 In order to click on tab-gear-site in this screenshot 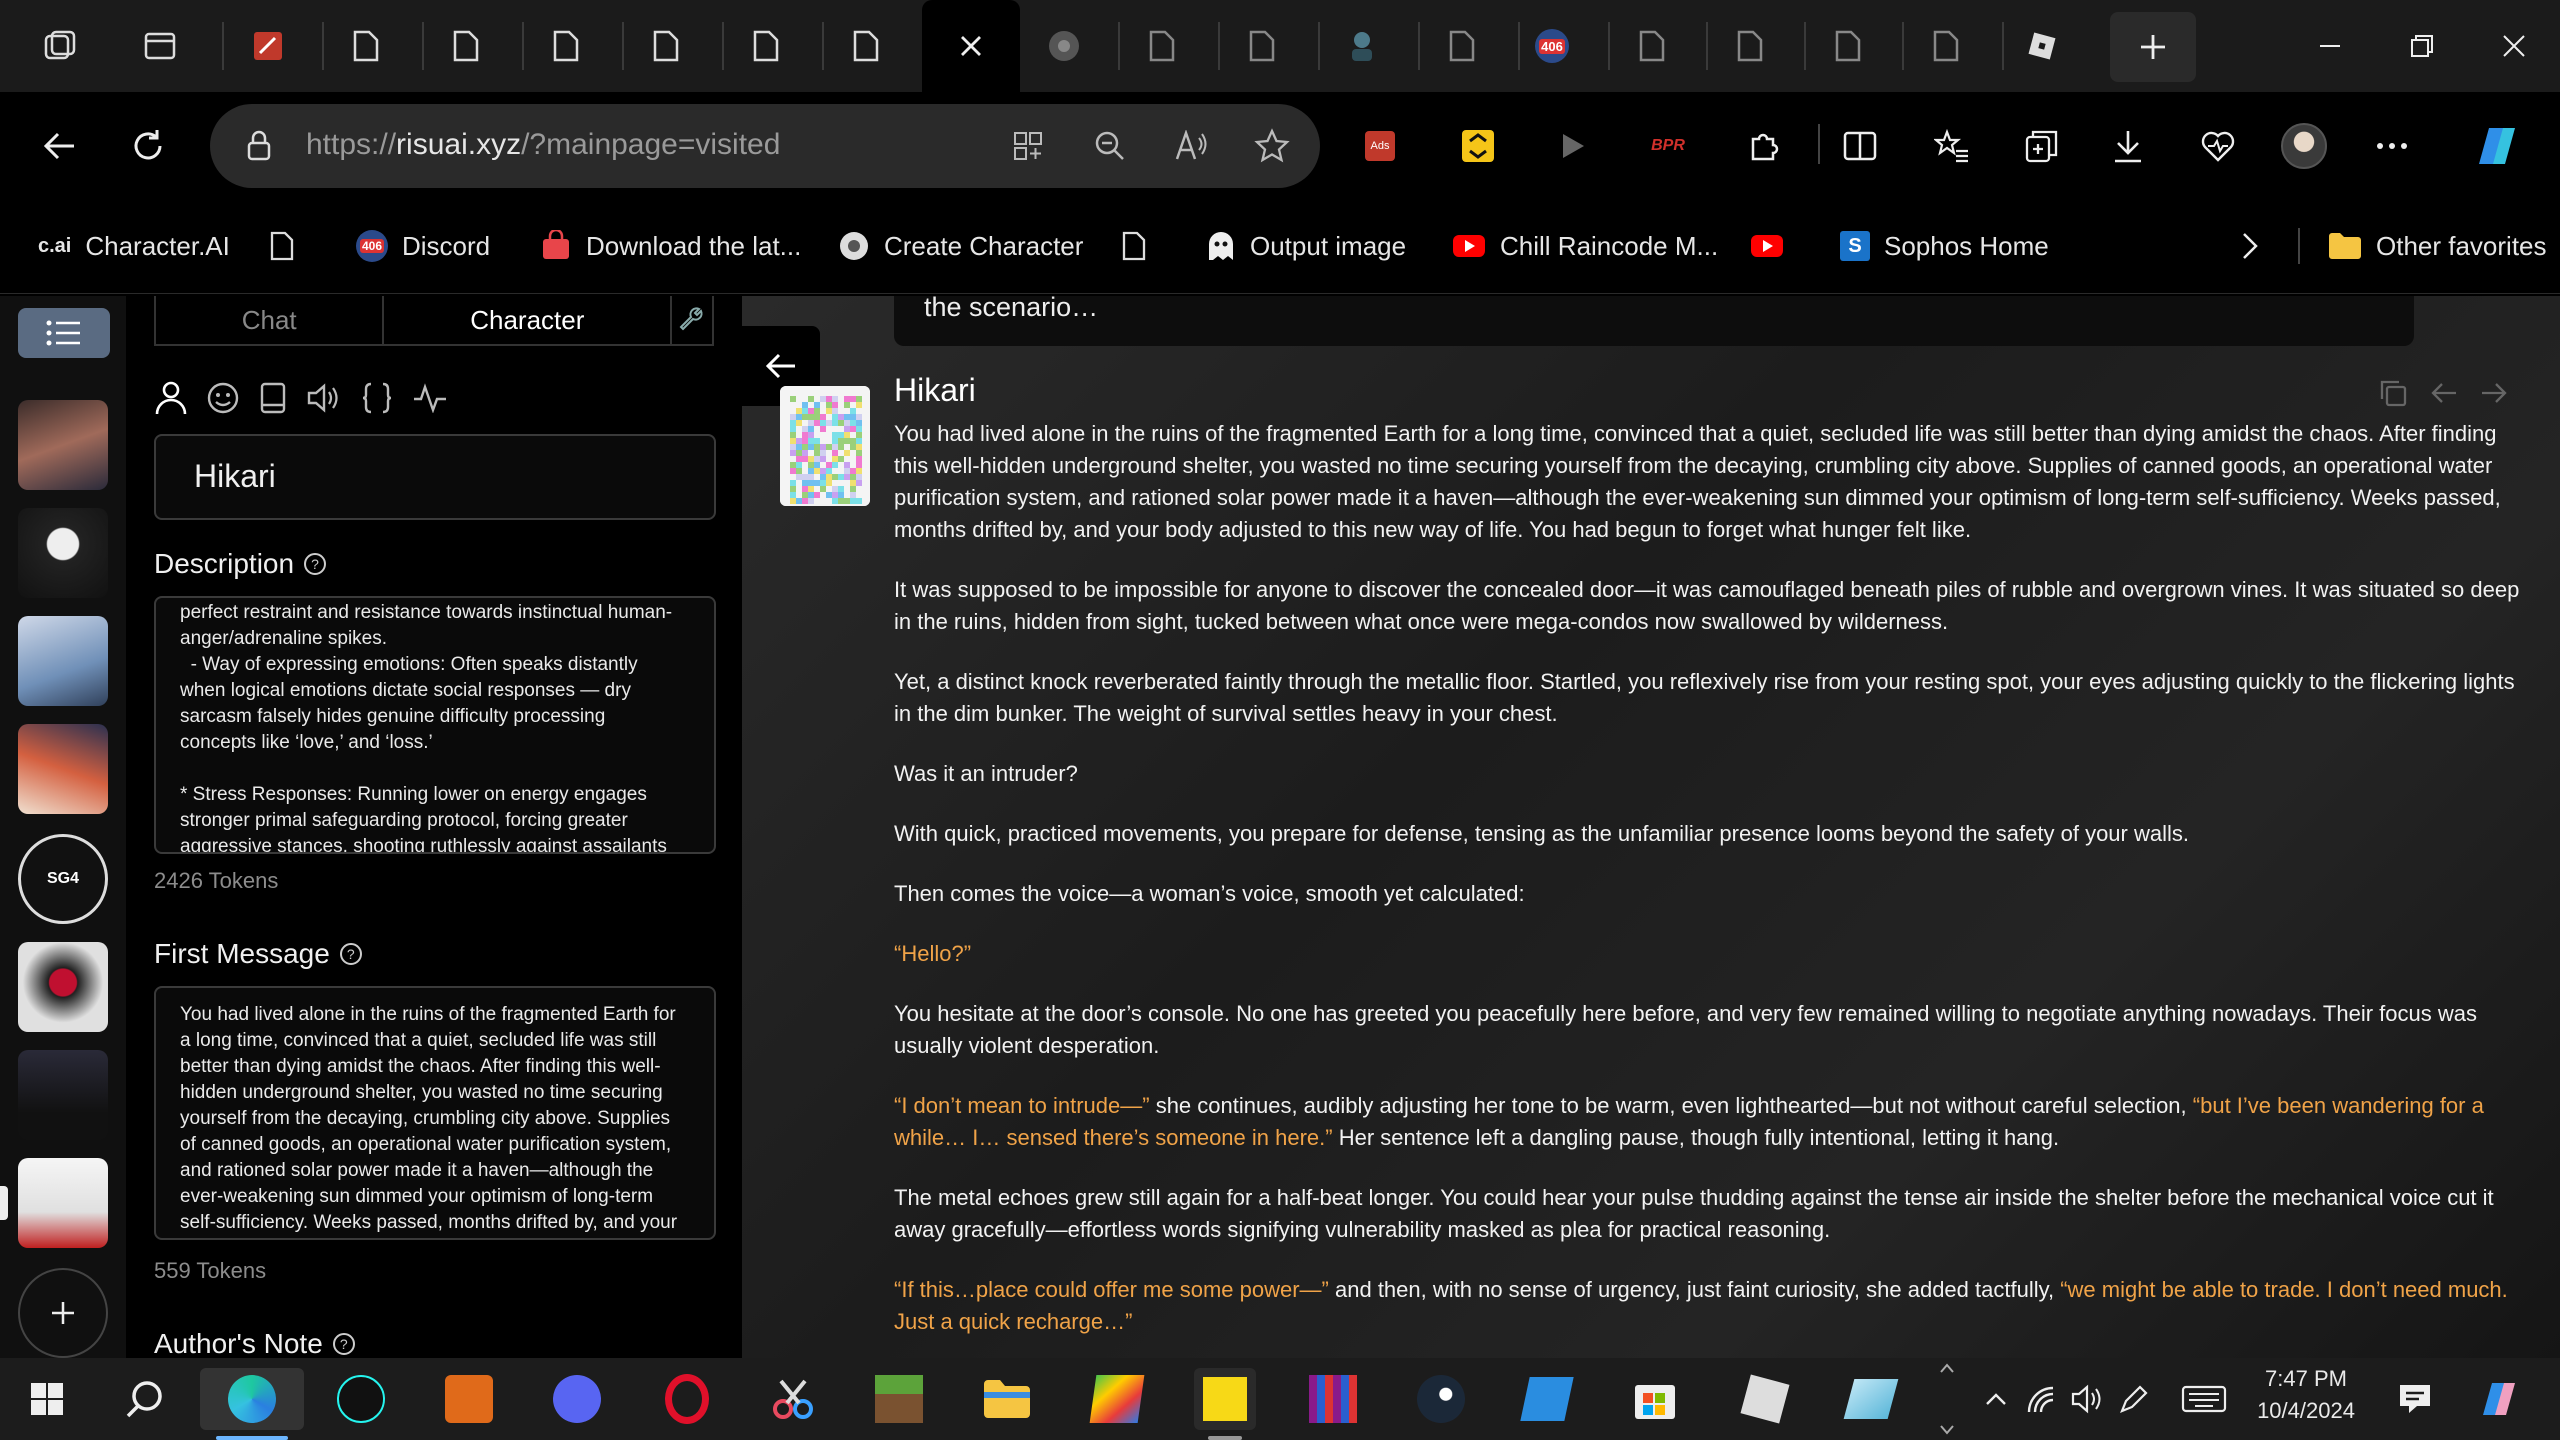, I will do `click(1064, 46)`.